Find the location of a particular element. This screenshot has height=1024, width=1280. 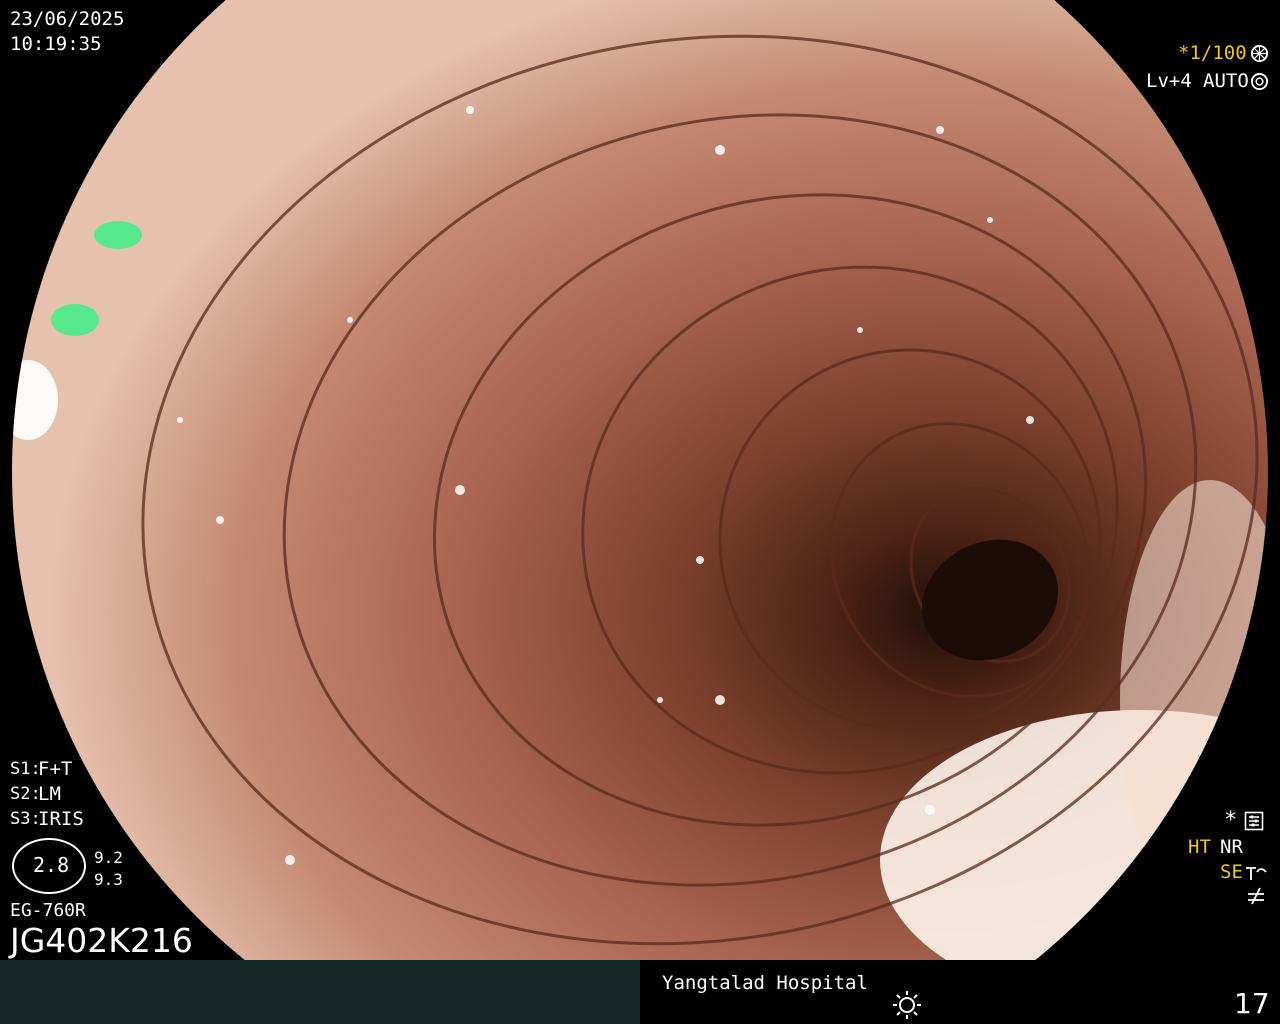

s1-value: F+T is located at coordinates (55, 769).